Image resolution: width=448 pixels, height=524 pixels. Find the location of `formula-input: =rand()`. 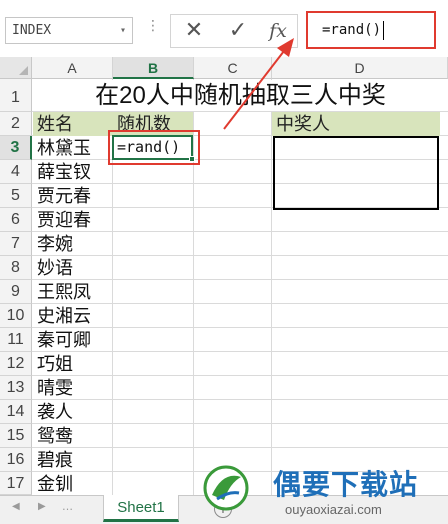

formula-input: =rand() is located at coordinates (371, 30).